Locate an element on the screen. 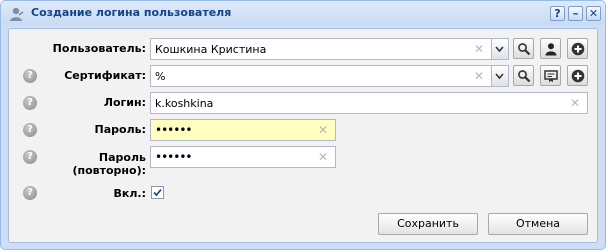 The image size is (608, 252). title-bar: Создание логина пользователя ? – ✕ is located at coordinates (303, 13).